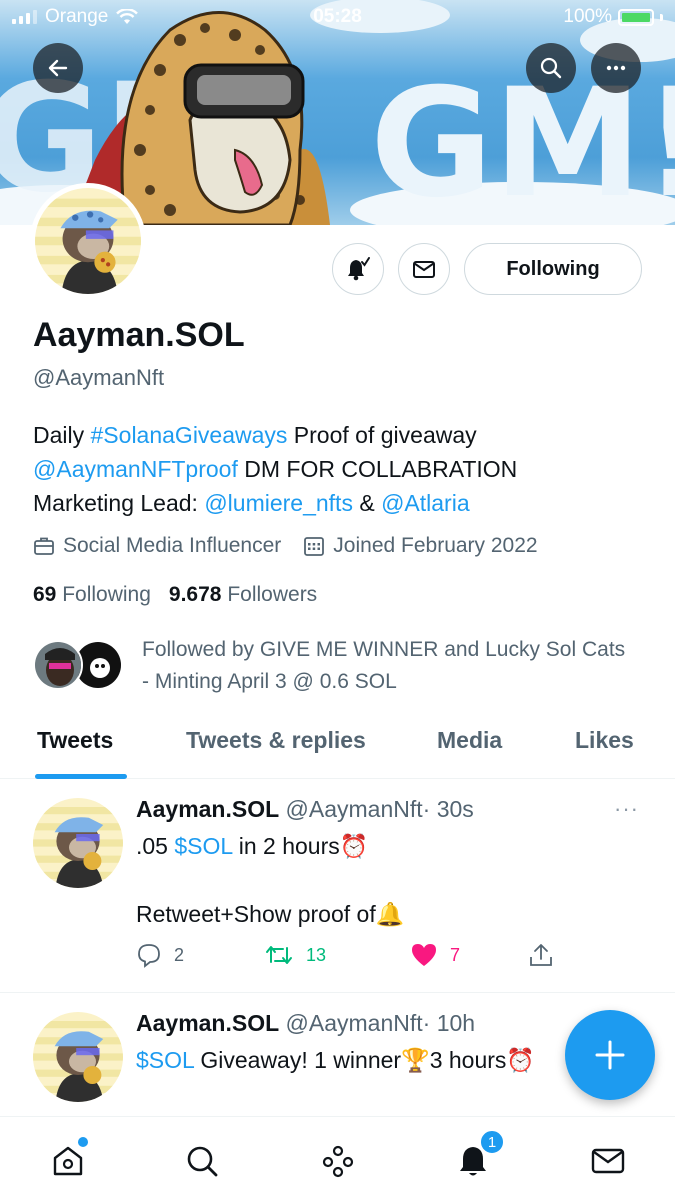  I want to click on profile-category: Social Media Influencer, so click(157, 546).